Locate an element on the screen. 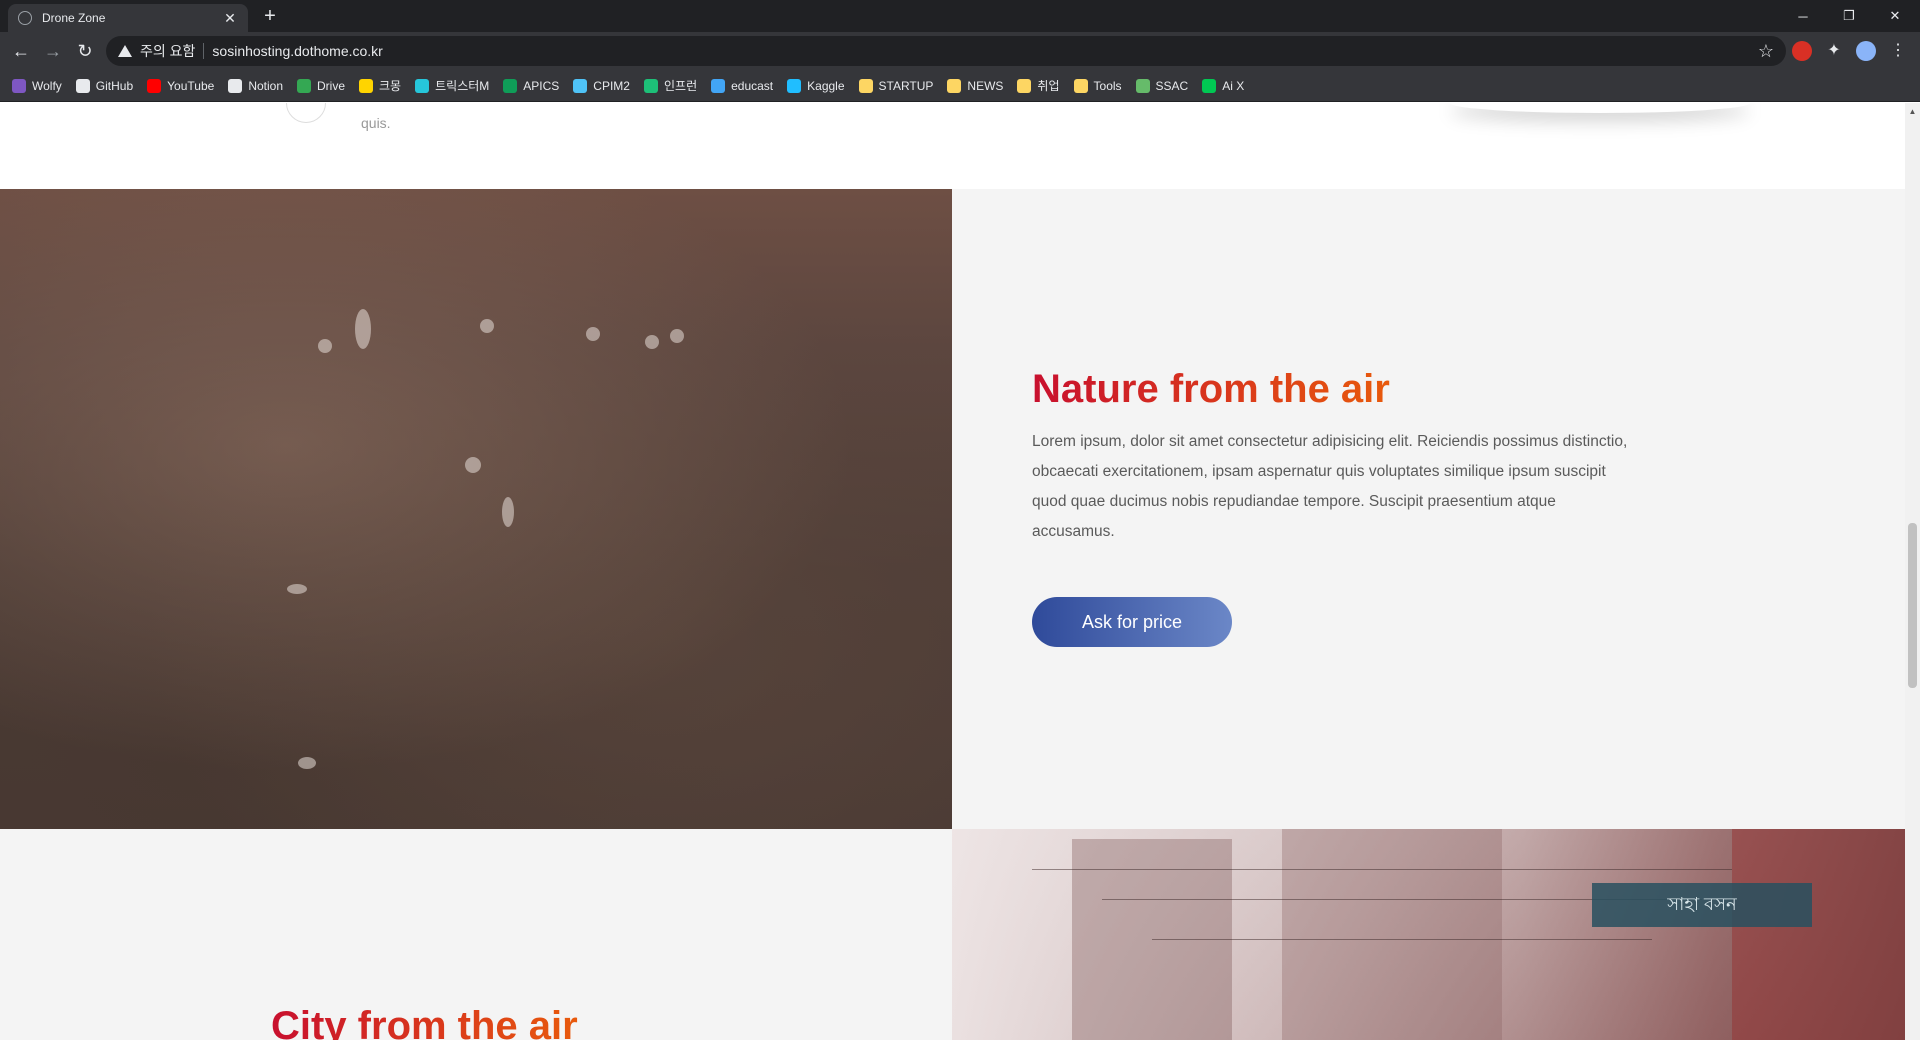 The image size is (1920, 1040). github-icon is located at coordinates (82, 85).